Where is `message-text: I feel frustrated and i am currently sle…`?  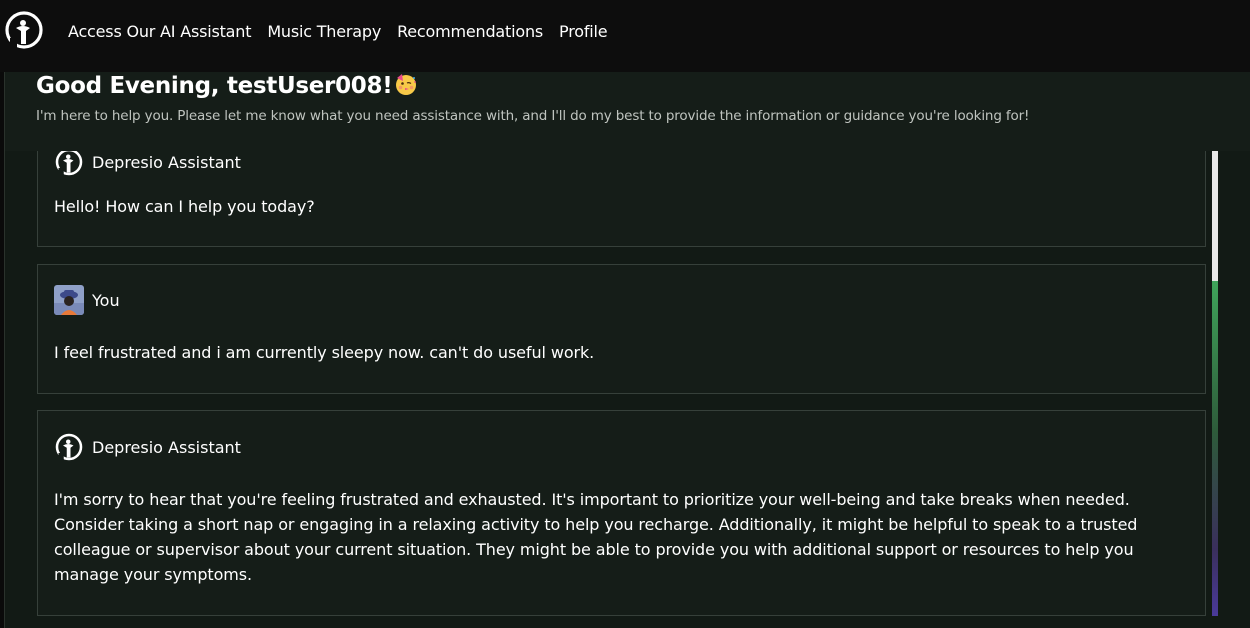 message-text: I feel frustrated and i am currently sle… is located at coordinates (324, 352).